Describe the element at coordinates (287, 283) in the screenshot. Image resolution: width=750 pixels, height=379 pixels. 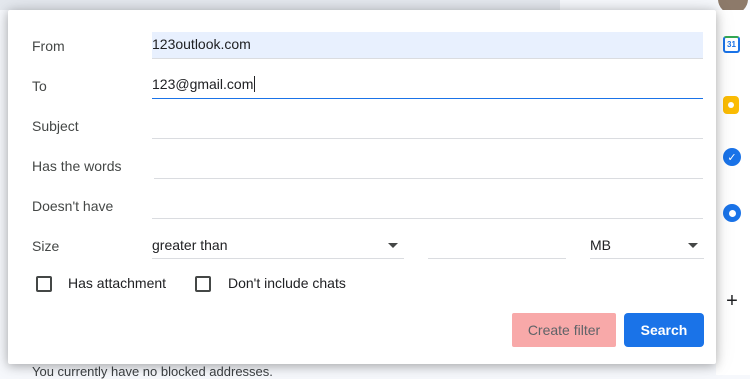
I see `dont-include-chats-label: Don't include chats` at that location.